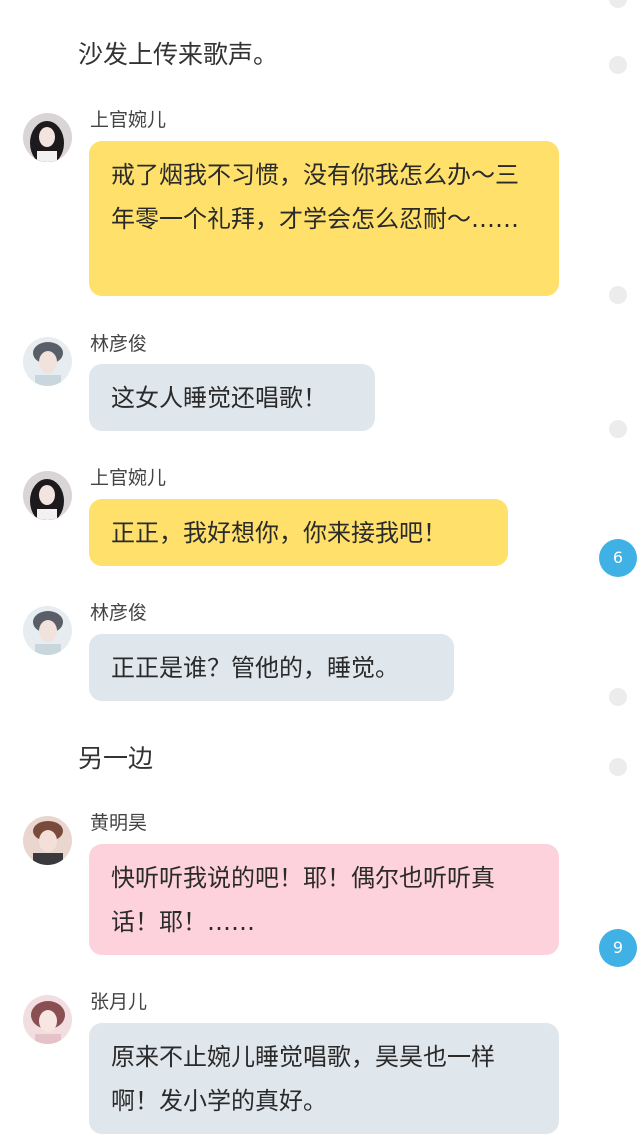 This screenshot has height=1138, width=640. Describe the element at coordinates (119, 823) in the screenshot. I see `sender-name: 黄明昊` at that location.